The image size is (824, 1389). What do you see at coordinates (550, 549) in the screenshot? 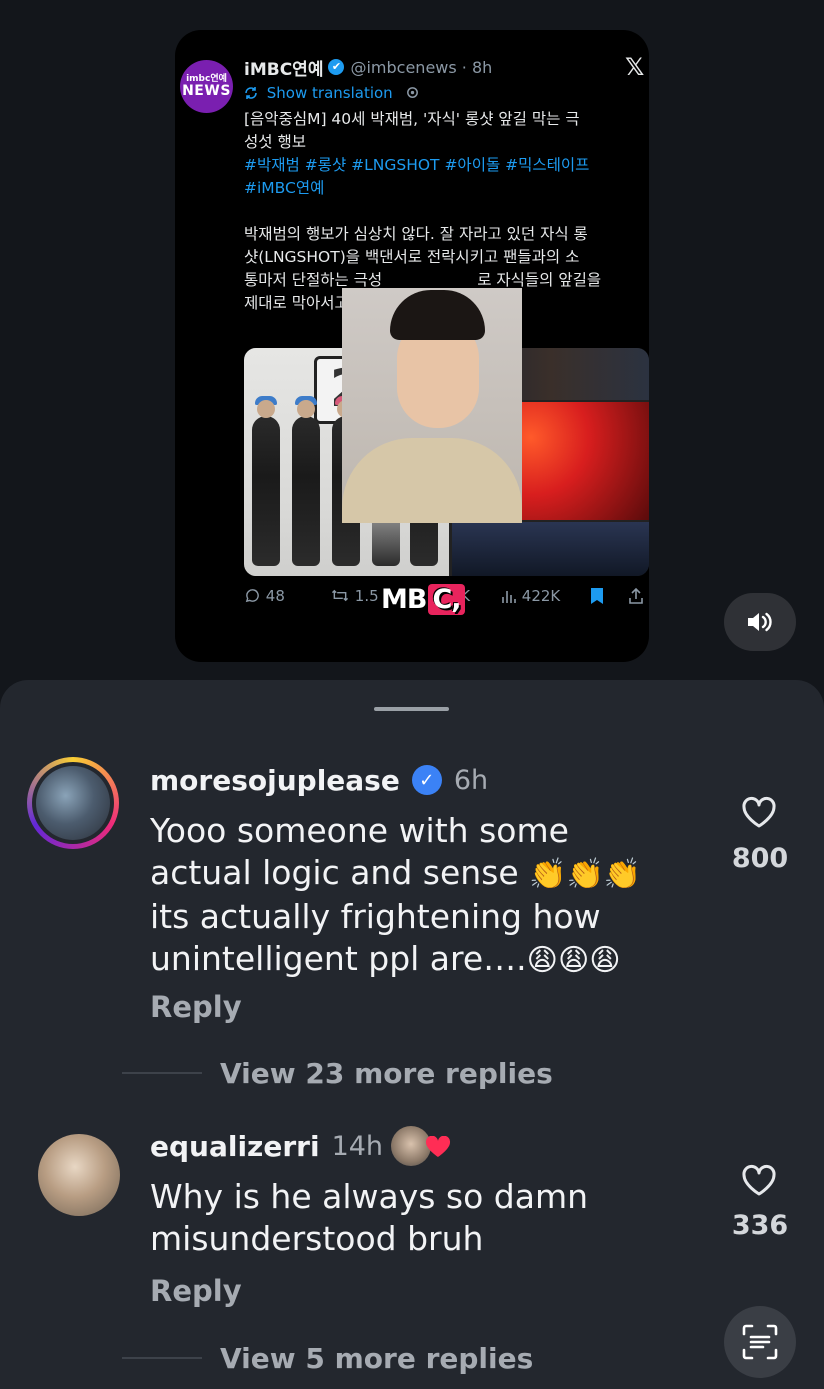
I see `photo-thumbnail` at bounding box center [550, 549].